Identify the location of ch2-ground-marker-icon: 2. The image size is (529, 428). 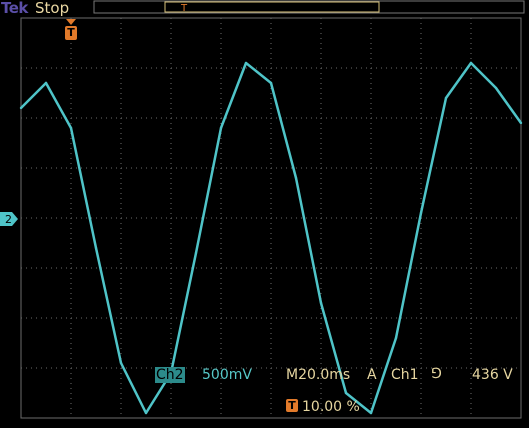
(9, 219).